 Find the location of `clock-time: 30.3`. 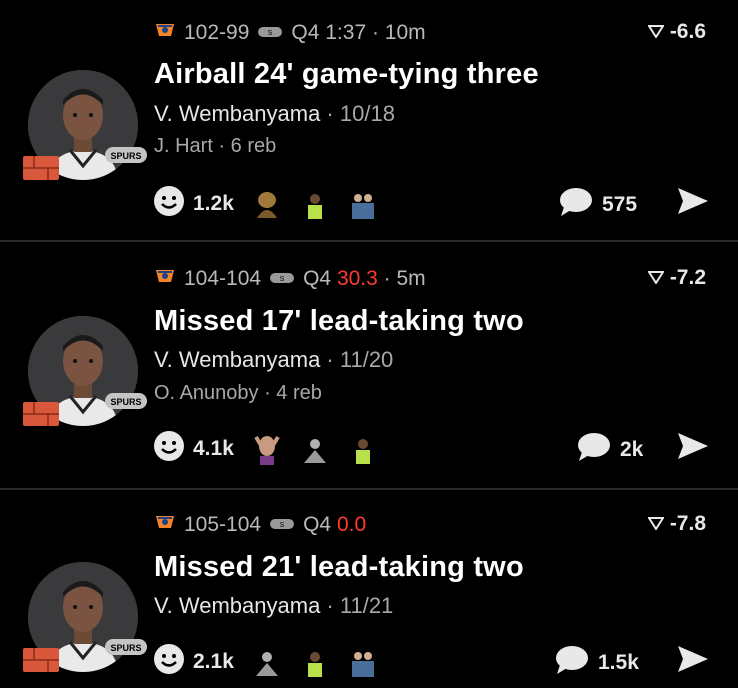

clock-time: 30.3 is located at coordinates (357, 278).